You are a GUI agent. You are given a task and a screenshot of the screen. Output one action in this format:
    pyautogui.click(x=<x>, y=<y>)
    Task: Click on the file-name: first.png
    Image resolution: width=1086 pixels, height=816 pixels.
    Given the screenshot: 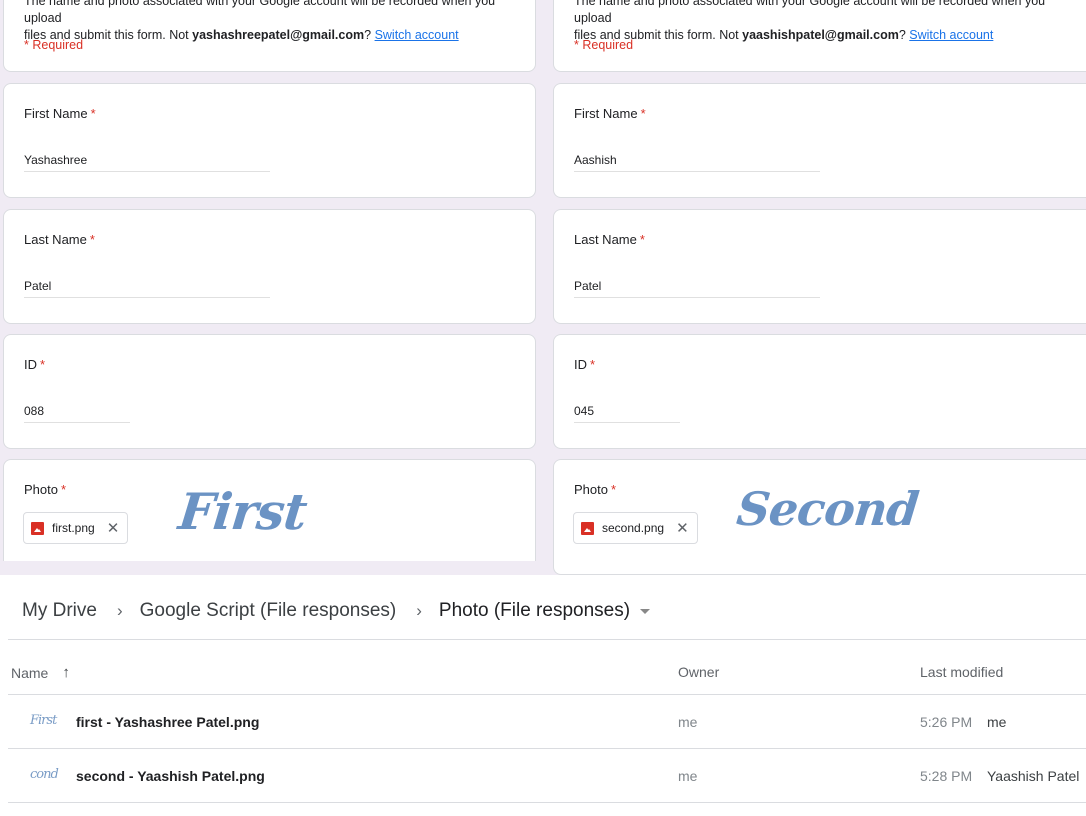 What is the action you would take?
    pyautogui.click(x=73, y=528)
    